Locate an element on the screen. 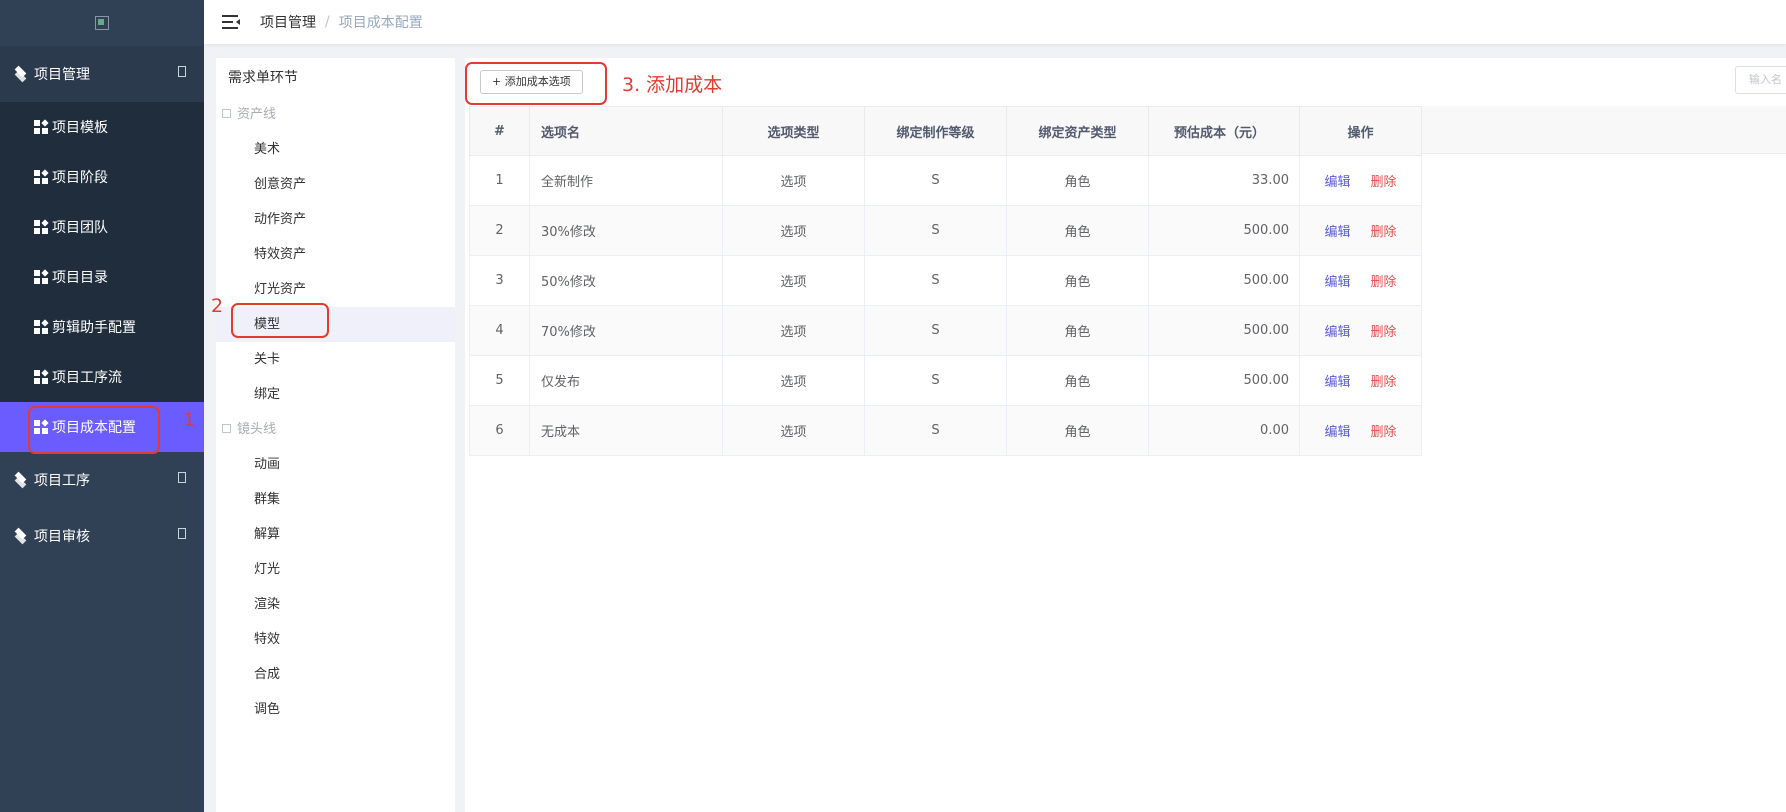 The width and height of the screenshot is (1786, 812). tree-node: 关卡 is located at coordinates (335, 359).